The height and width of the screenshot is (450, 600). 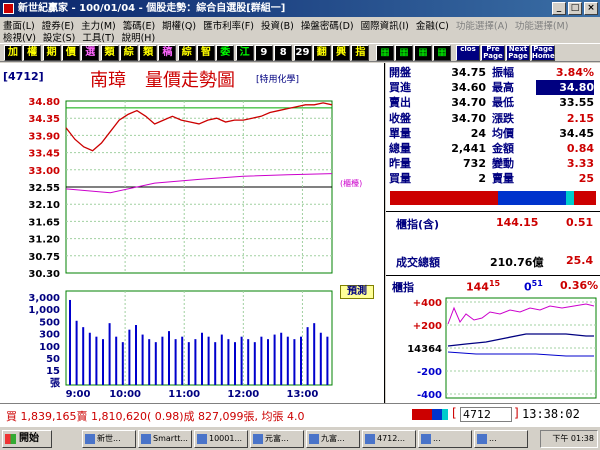 I want to click on toolbar-button: 興, so click(x=341, y=53).